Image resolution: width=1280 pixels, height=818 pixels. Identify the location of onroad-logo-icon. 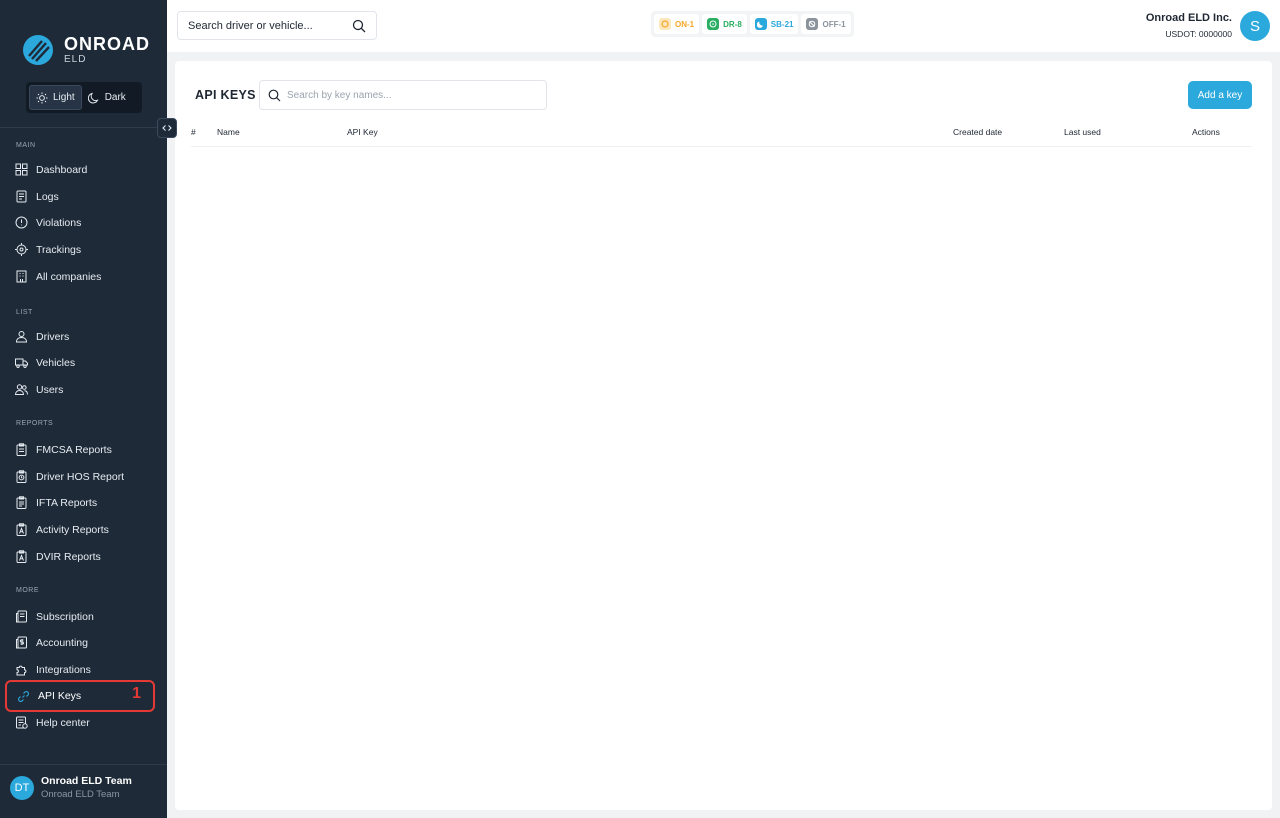
(38, 50).